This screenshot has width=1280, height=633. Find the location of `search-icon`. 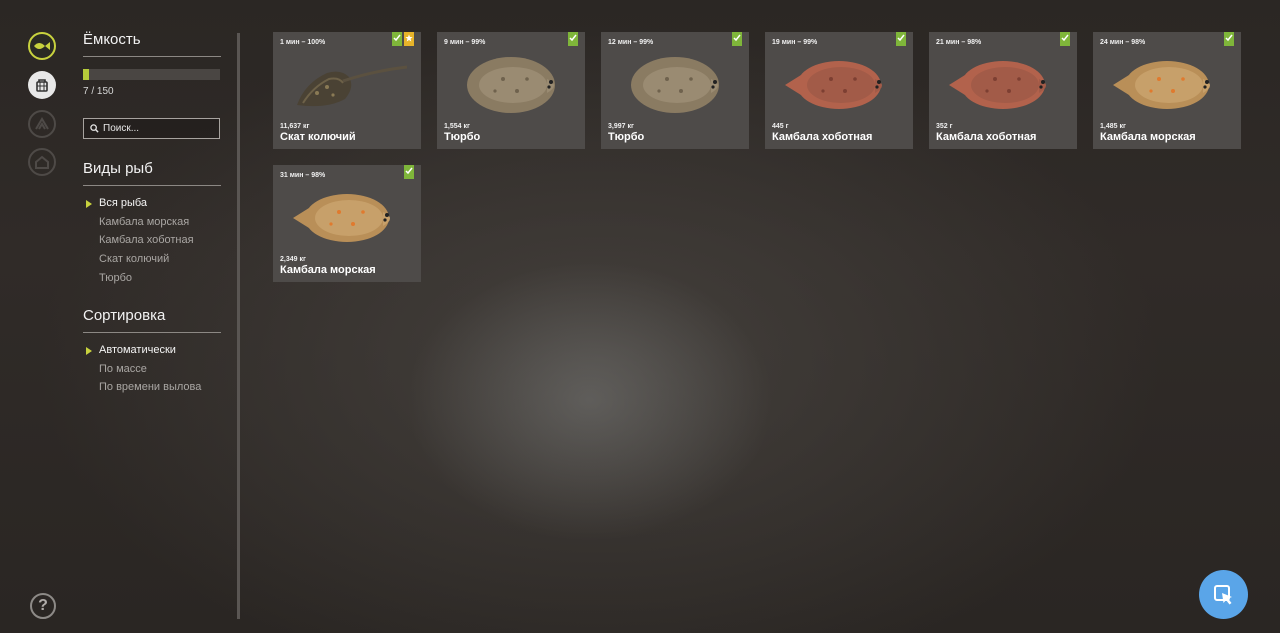

search-icon is located at coordinates (94, 128).